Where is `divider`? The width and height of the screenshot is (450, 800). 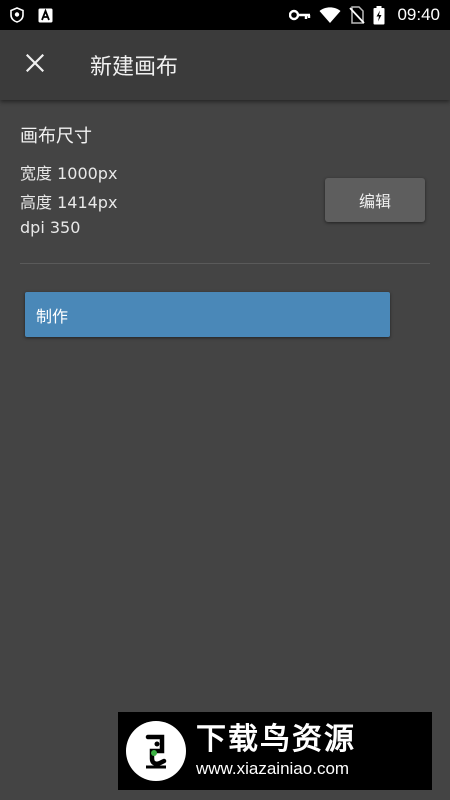
divider is located at coordinates (225, 263).